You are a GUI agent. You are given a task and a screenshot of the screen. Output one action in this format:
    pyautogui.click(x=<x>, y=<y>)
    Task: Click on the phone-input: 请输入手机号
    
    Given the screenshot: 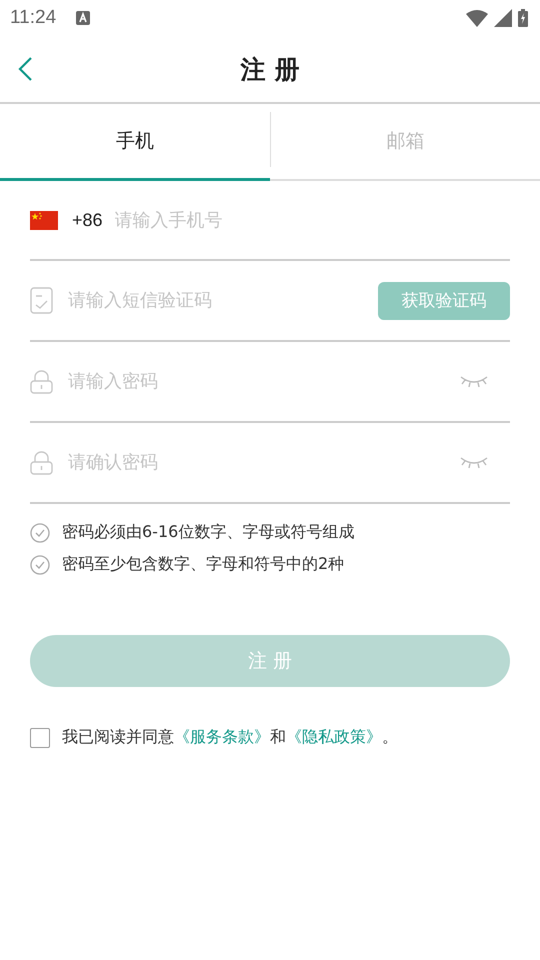 What is the action you would take?
    pyautogui.click(x=312, y=220)
    